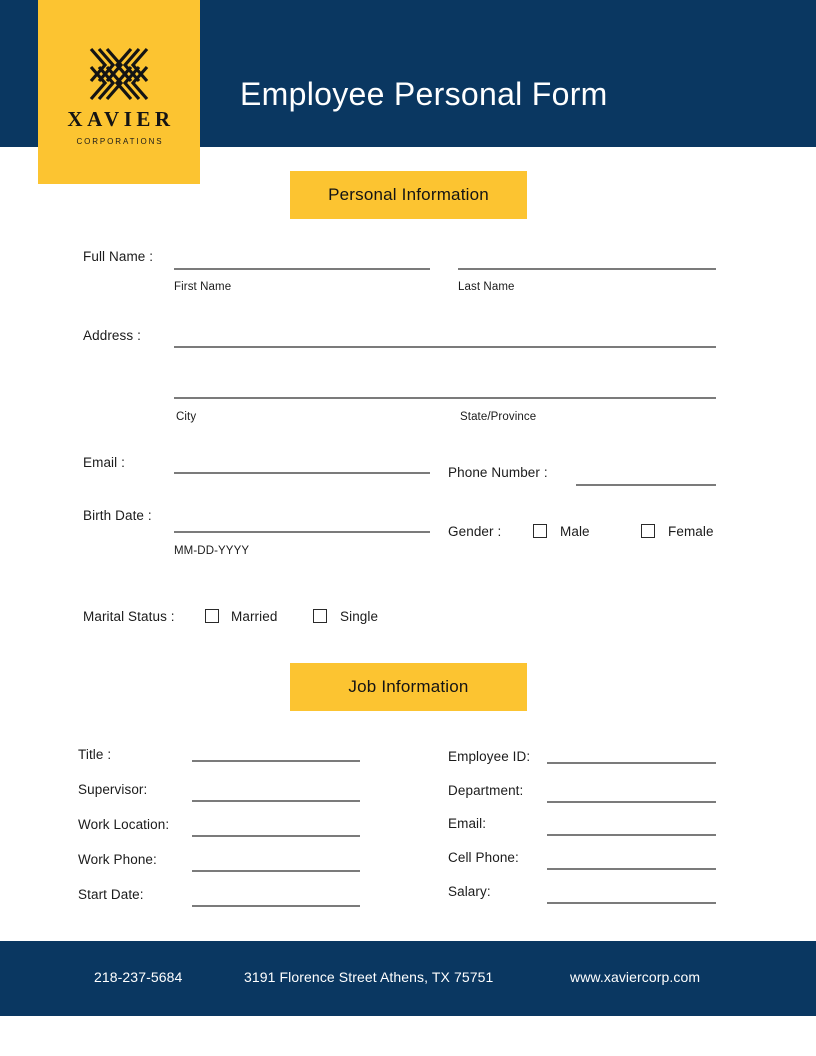 The image size is (816, 1056). What do you see at coordinates (486, 790) in the screenshot?
I see `department-label: Department:` at bounding box center [486, 790].